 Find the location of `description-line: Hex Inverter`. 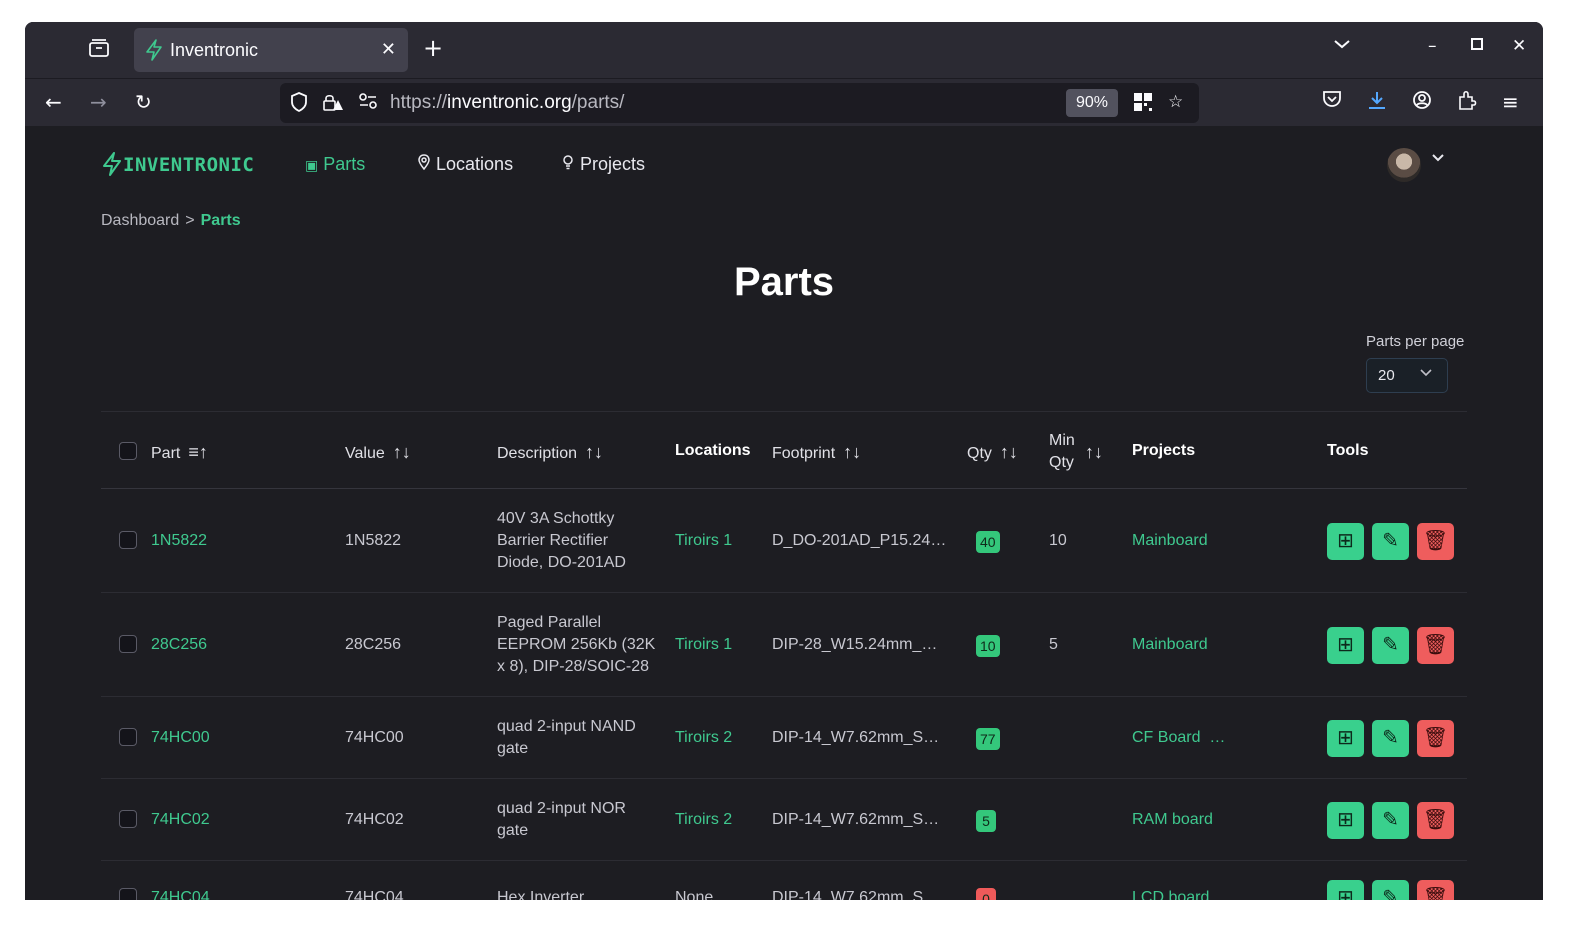

description-line: Hex Inverter is located at coordinates (541, 894).